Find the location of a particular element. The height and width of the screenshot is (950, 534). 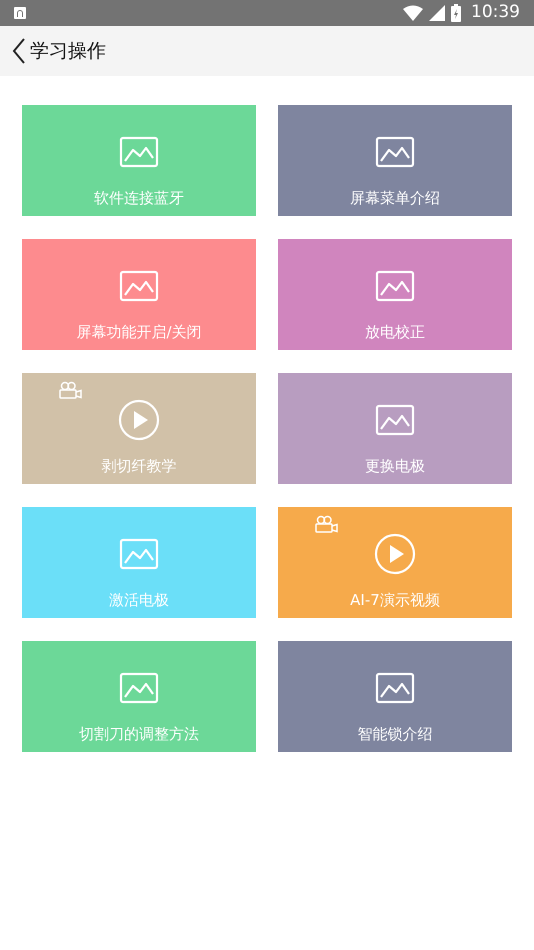

lesson-tile: 智能锁介绍 is located at coordinates (395, 696).